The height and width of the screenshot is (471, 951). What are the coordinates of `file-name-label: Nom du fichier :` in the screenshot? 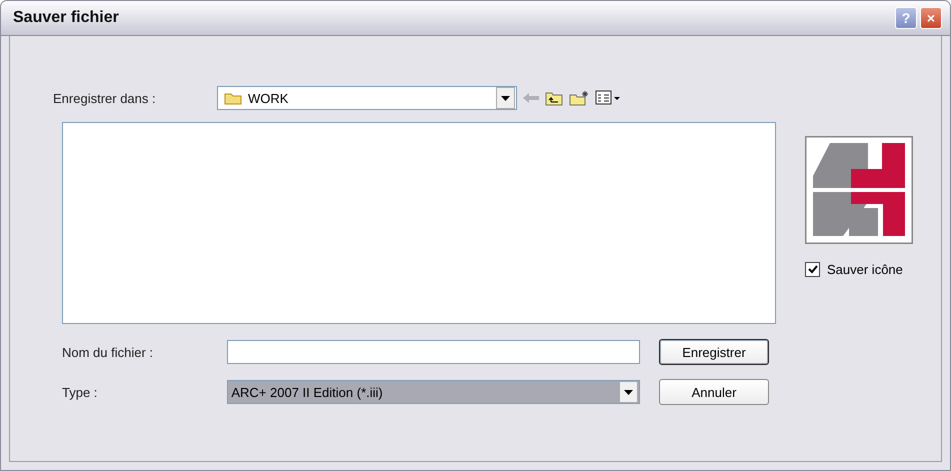 It's located at (108, 352).